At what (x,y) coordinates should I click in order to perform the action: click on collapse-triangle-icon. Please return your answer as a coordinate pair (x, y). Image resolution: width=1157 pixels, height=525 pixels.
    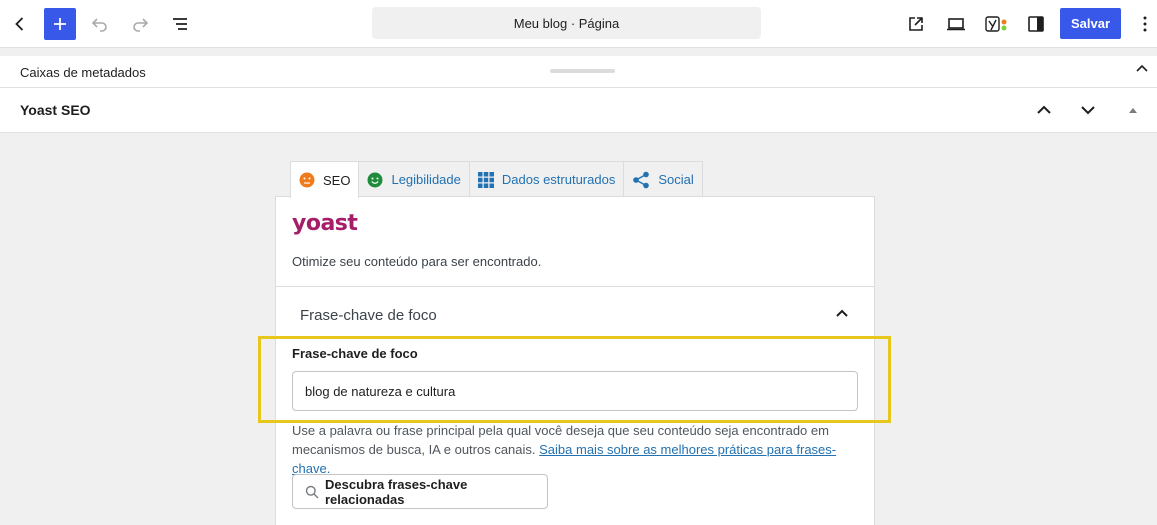
    Looking at the image, I should click on (1133, 110).